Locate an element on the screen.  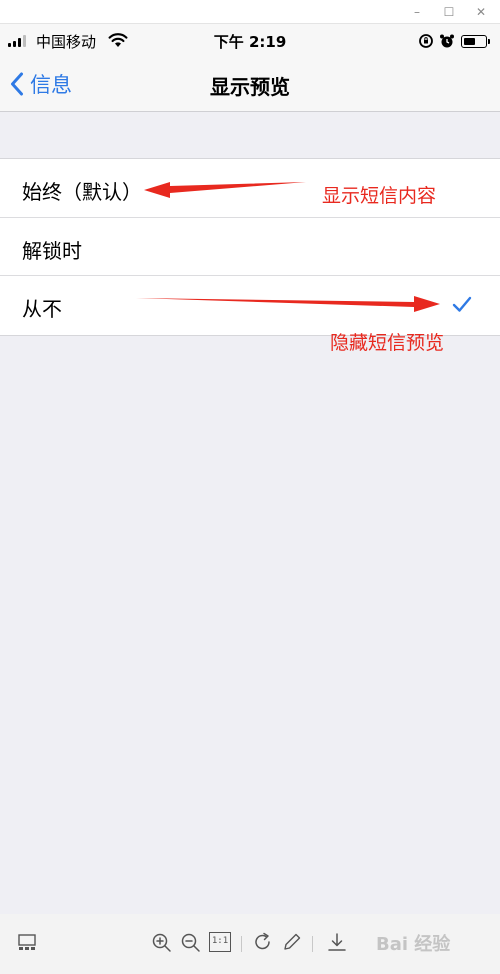
option-label: 从不 is located at coordinates (42, 309).